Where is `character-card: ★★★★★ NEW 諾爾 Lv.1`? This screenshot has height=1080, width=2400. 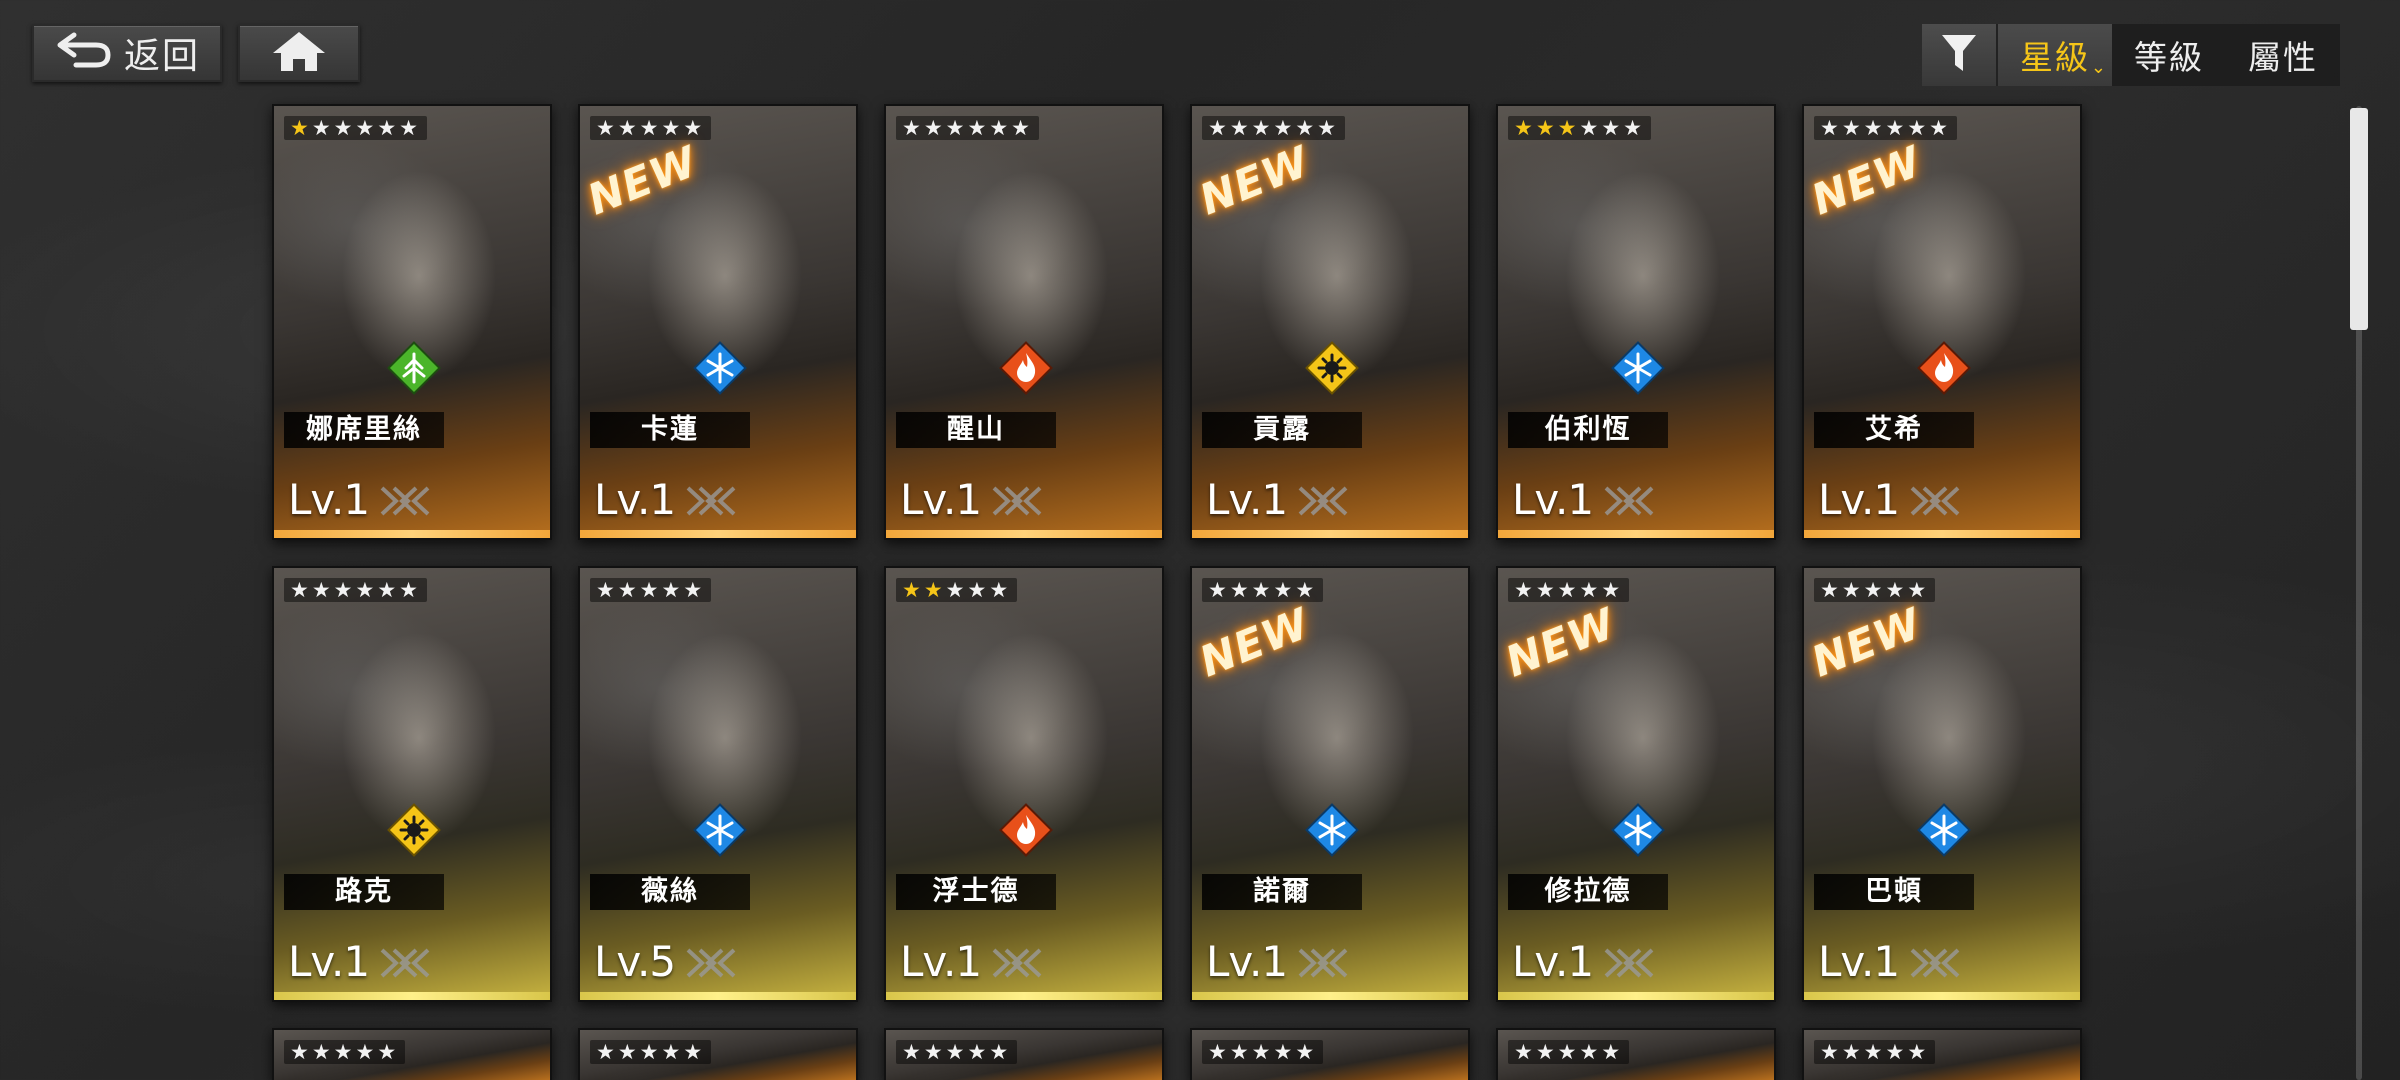 character-card: ★★★★★ NEW 諾爾 Lv.1 is located at coordinates (1330, 784).